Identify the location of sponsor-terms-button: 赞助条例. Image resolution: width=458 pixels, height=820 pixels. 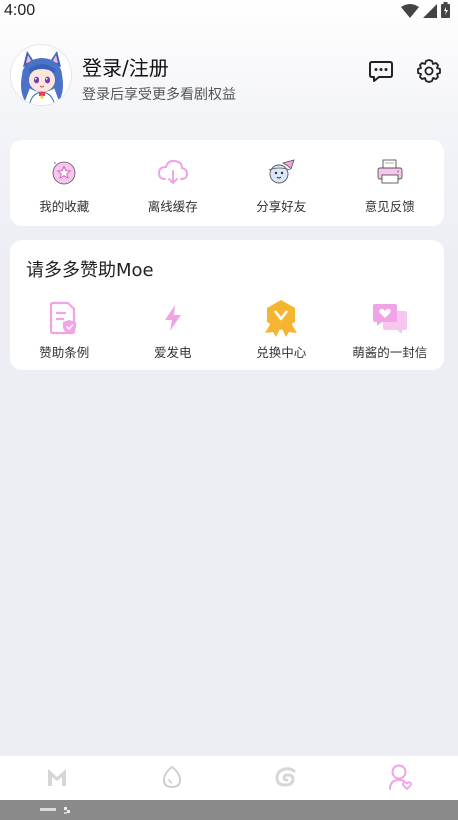
(64, 330).